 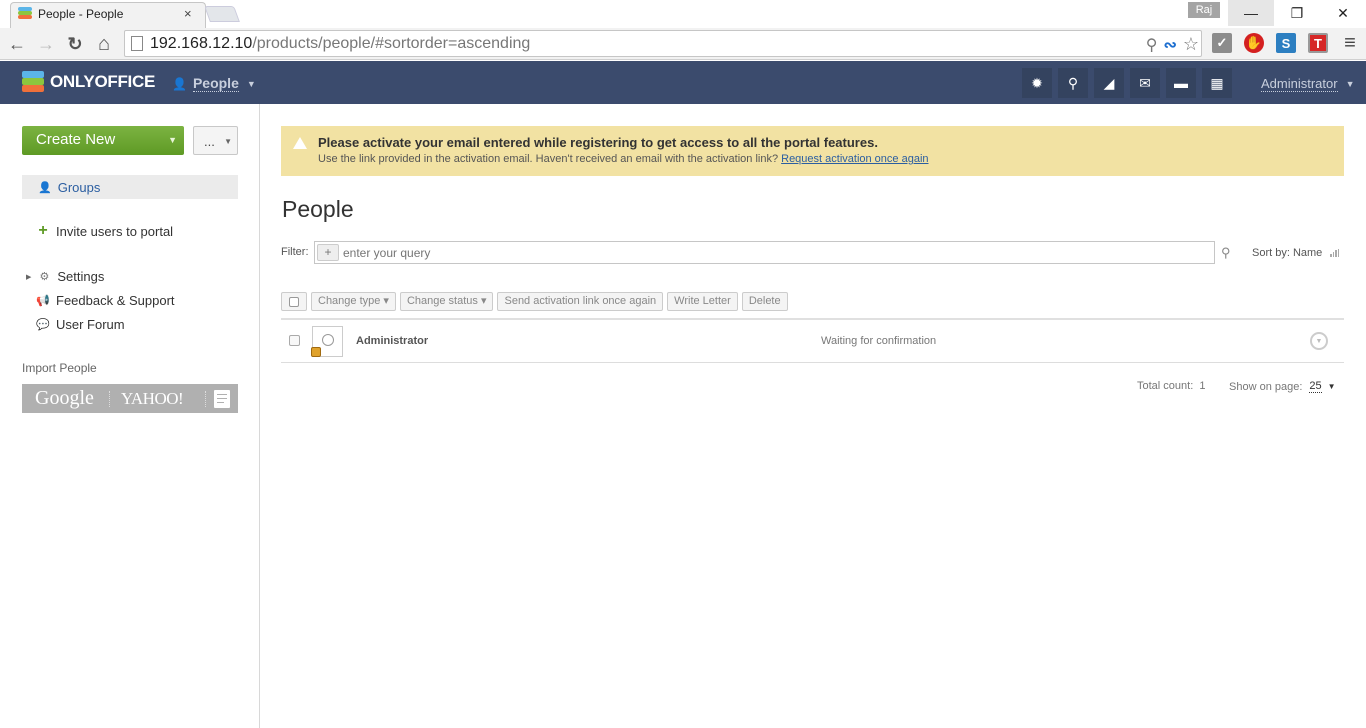 What do you see at coordinates (773, 253) in the screenshot?
I see `filter-input` at bounding box center [773, 253].